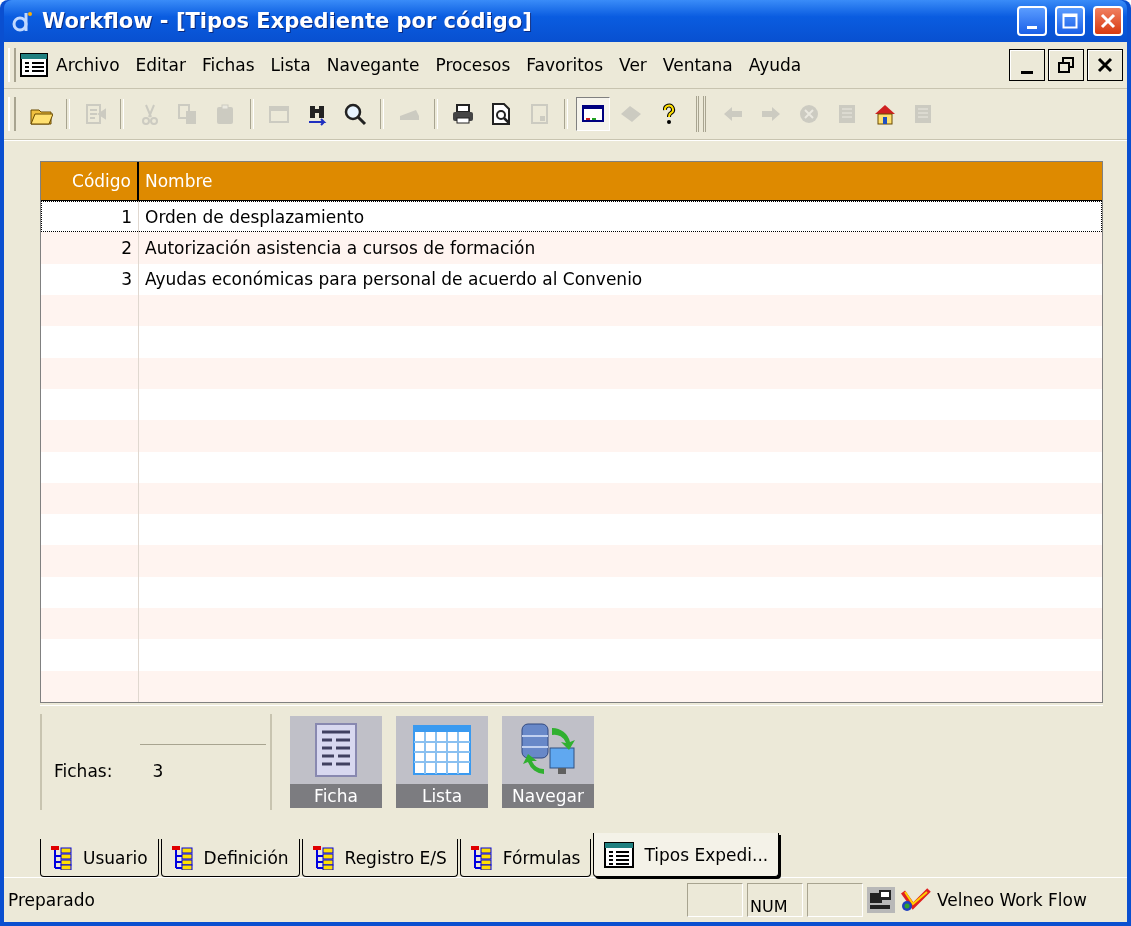 The height and width of the screenshot is (926, 1131). I want to click on menu-item: Ayuda, so click(775, 65).